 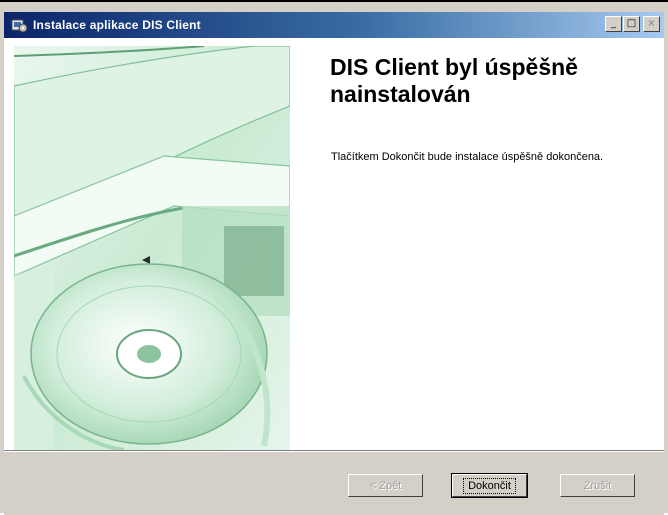 I want to click on installer-icon, so click(x=19, y=26).